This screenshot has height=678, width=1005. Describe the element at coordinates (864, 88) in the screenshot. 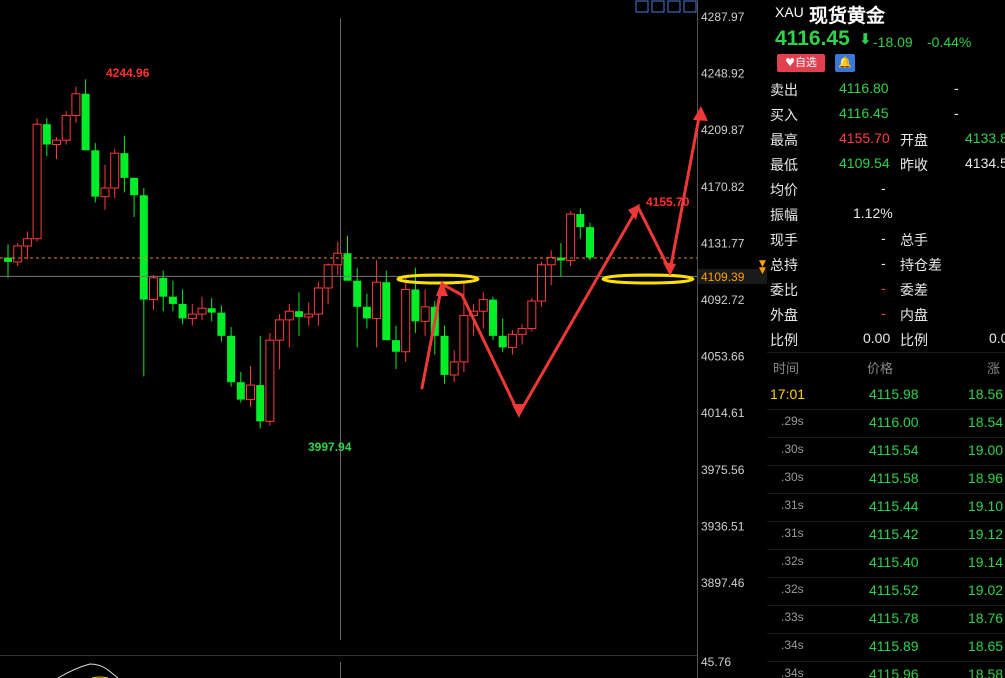

I see `quote-value: 4116.80` at that location.